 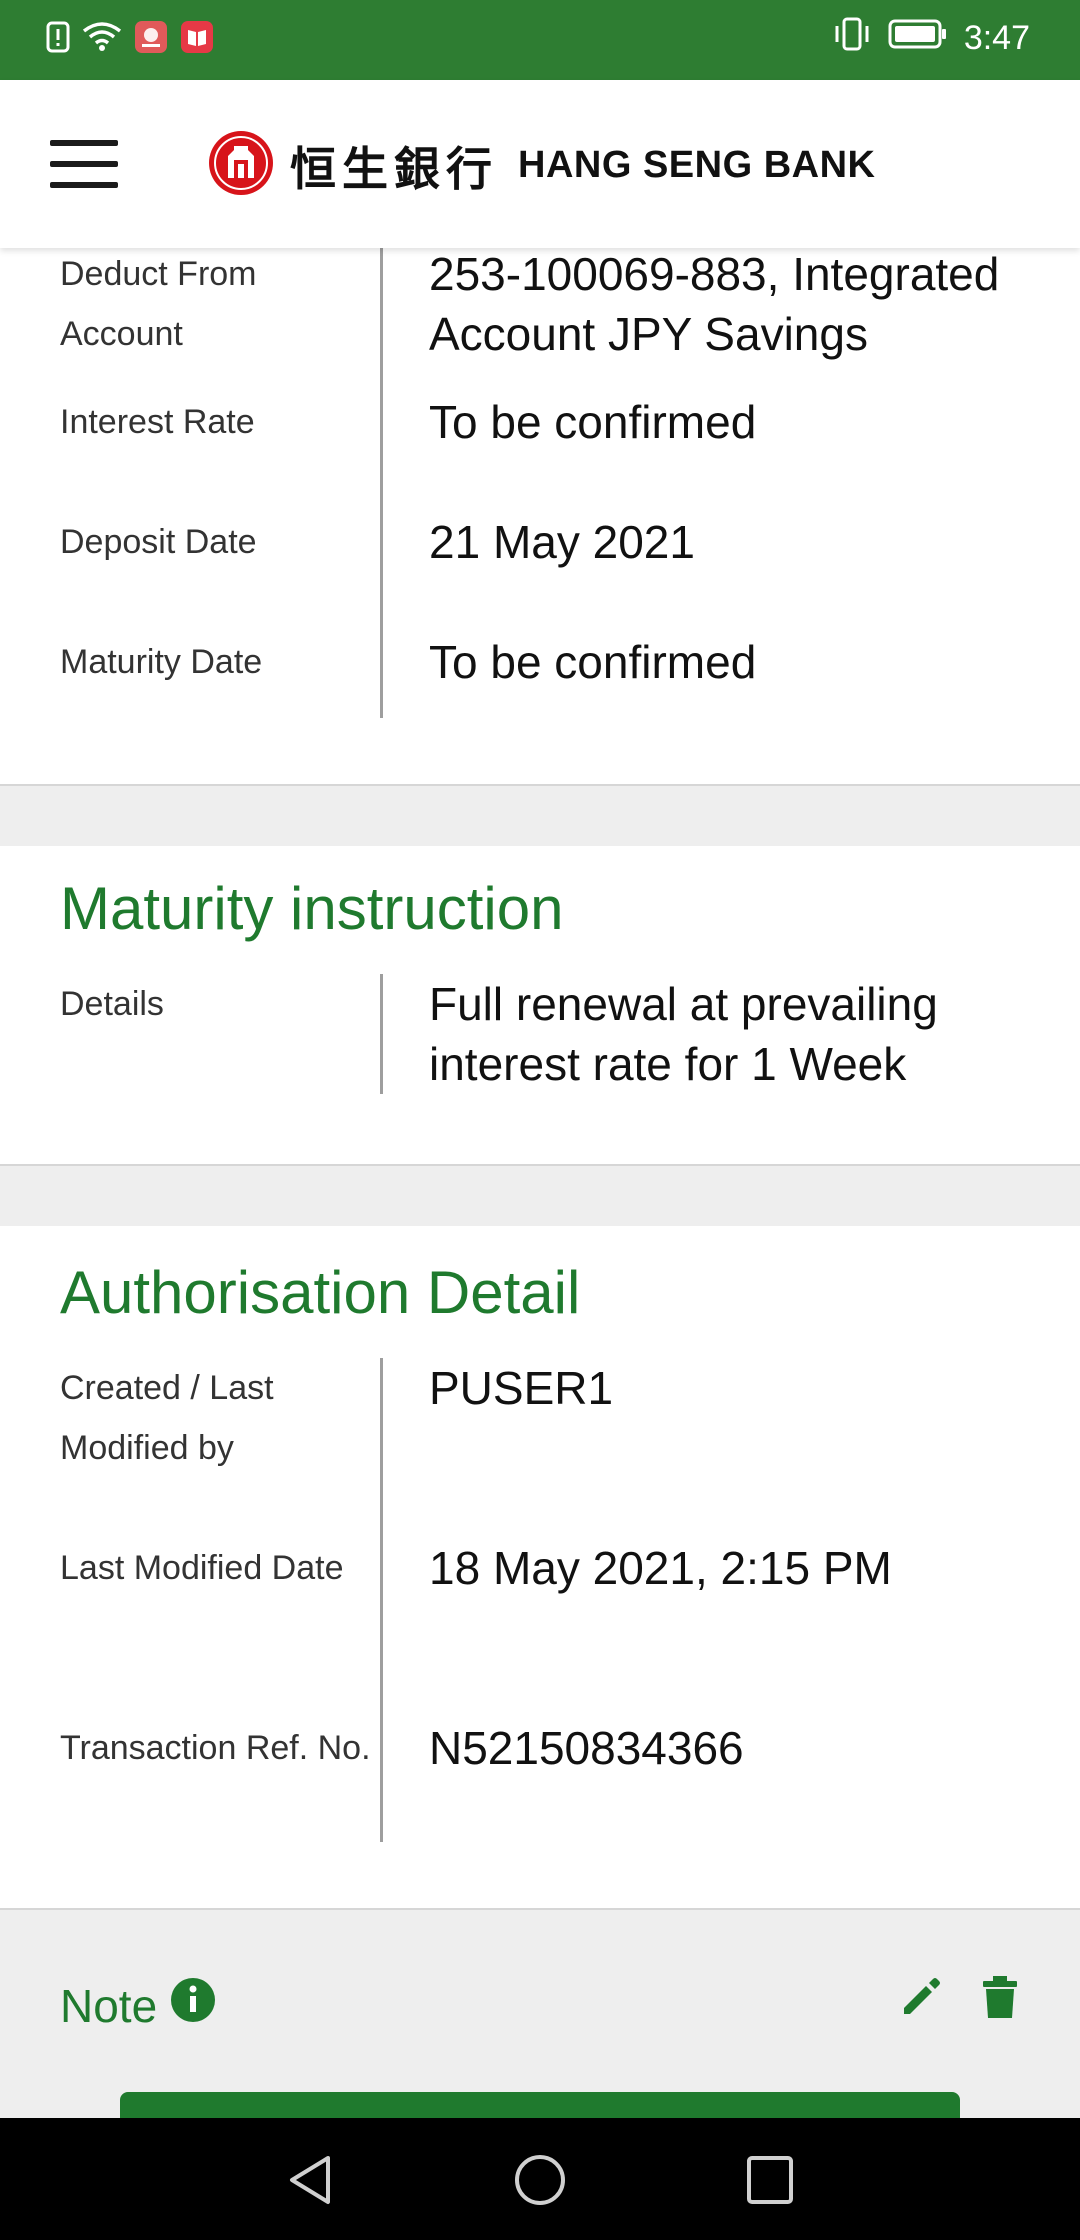 What do you see at coordinates (241, 165) in the screenshot?
I see `hang-seng-logo-icon` at bounding box center [241, 165].